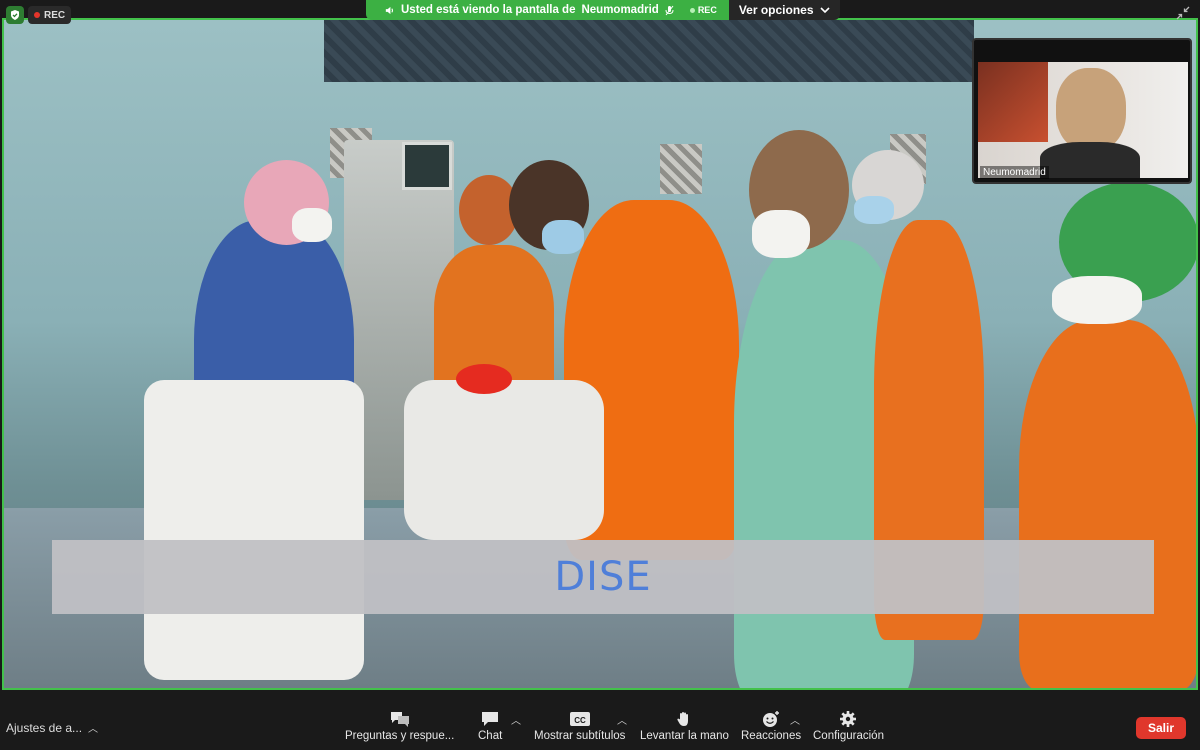 This screenshot has width=1200, height=750. Describe the element at coordinates (389, 10) in the screenshot. I see `speaker-icon` at that location.